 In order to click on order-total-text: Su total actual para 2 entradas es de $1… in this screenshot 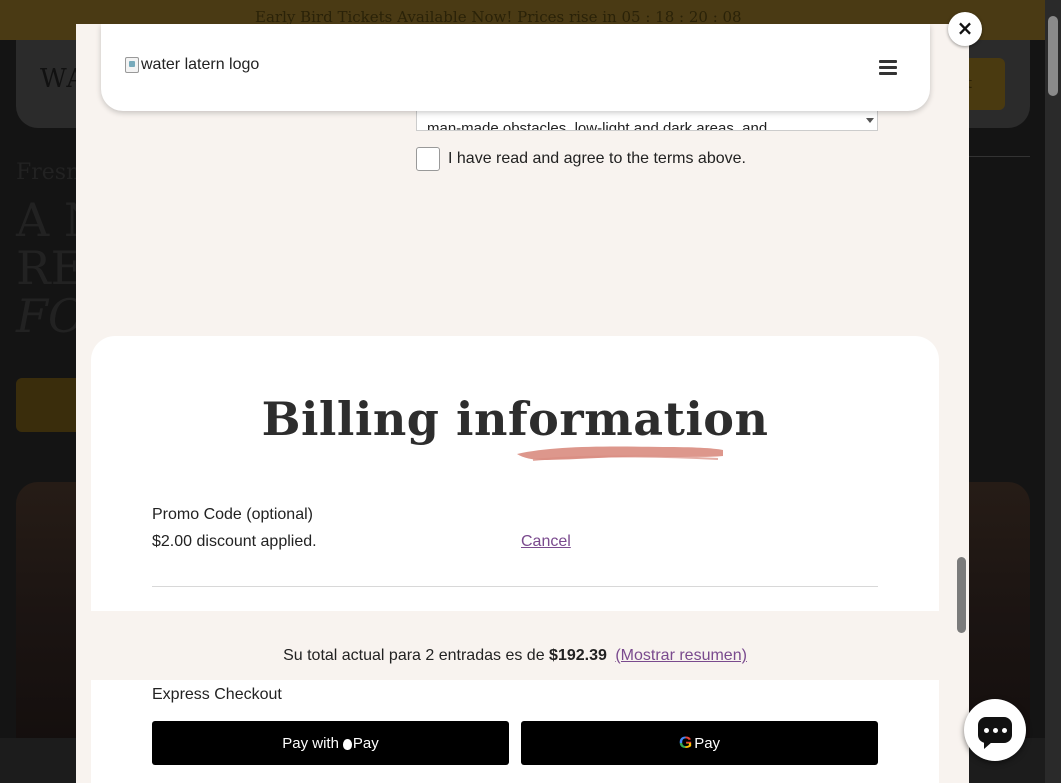, I will do `click(515, 656)`.